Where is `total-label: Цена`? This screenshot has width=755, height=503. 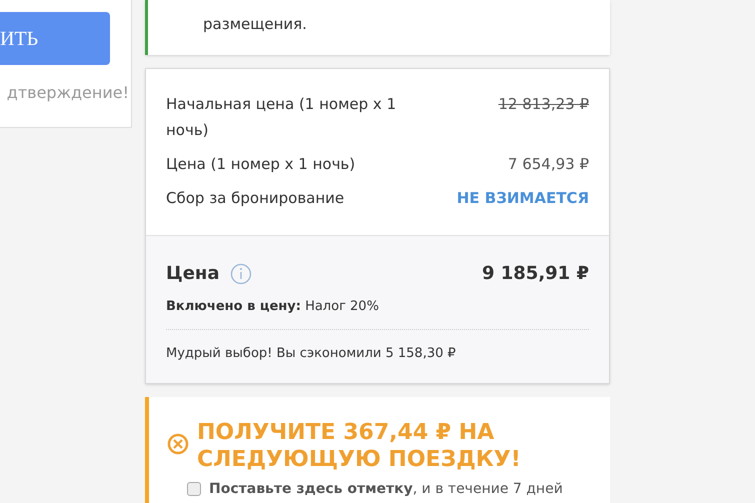 total-label: Цена is located at coordinates (193, 274).